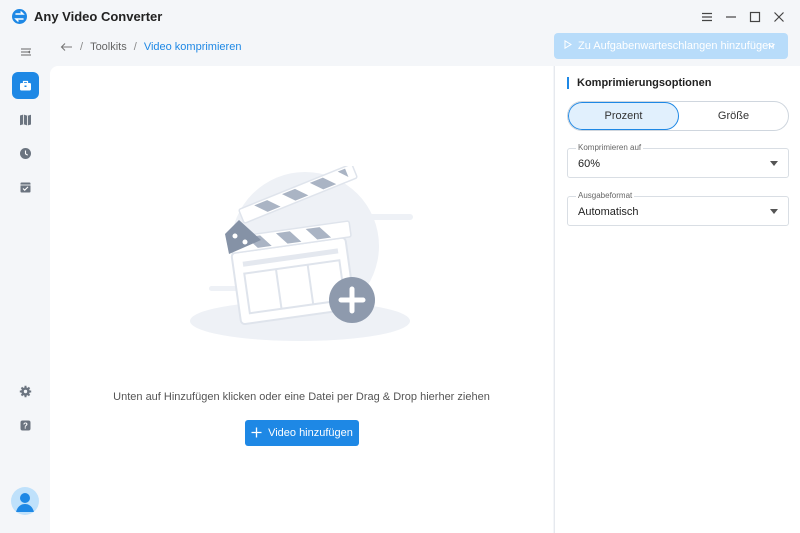  I want to click on briefcase-icon, so click(25, 85).